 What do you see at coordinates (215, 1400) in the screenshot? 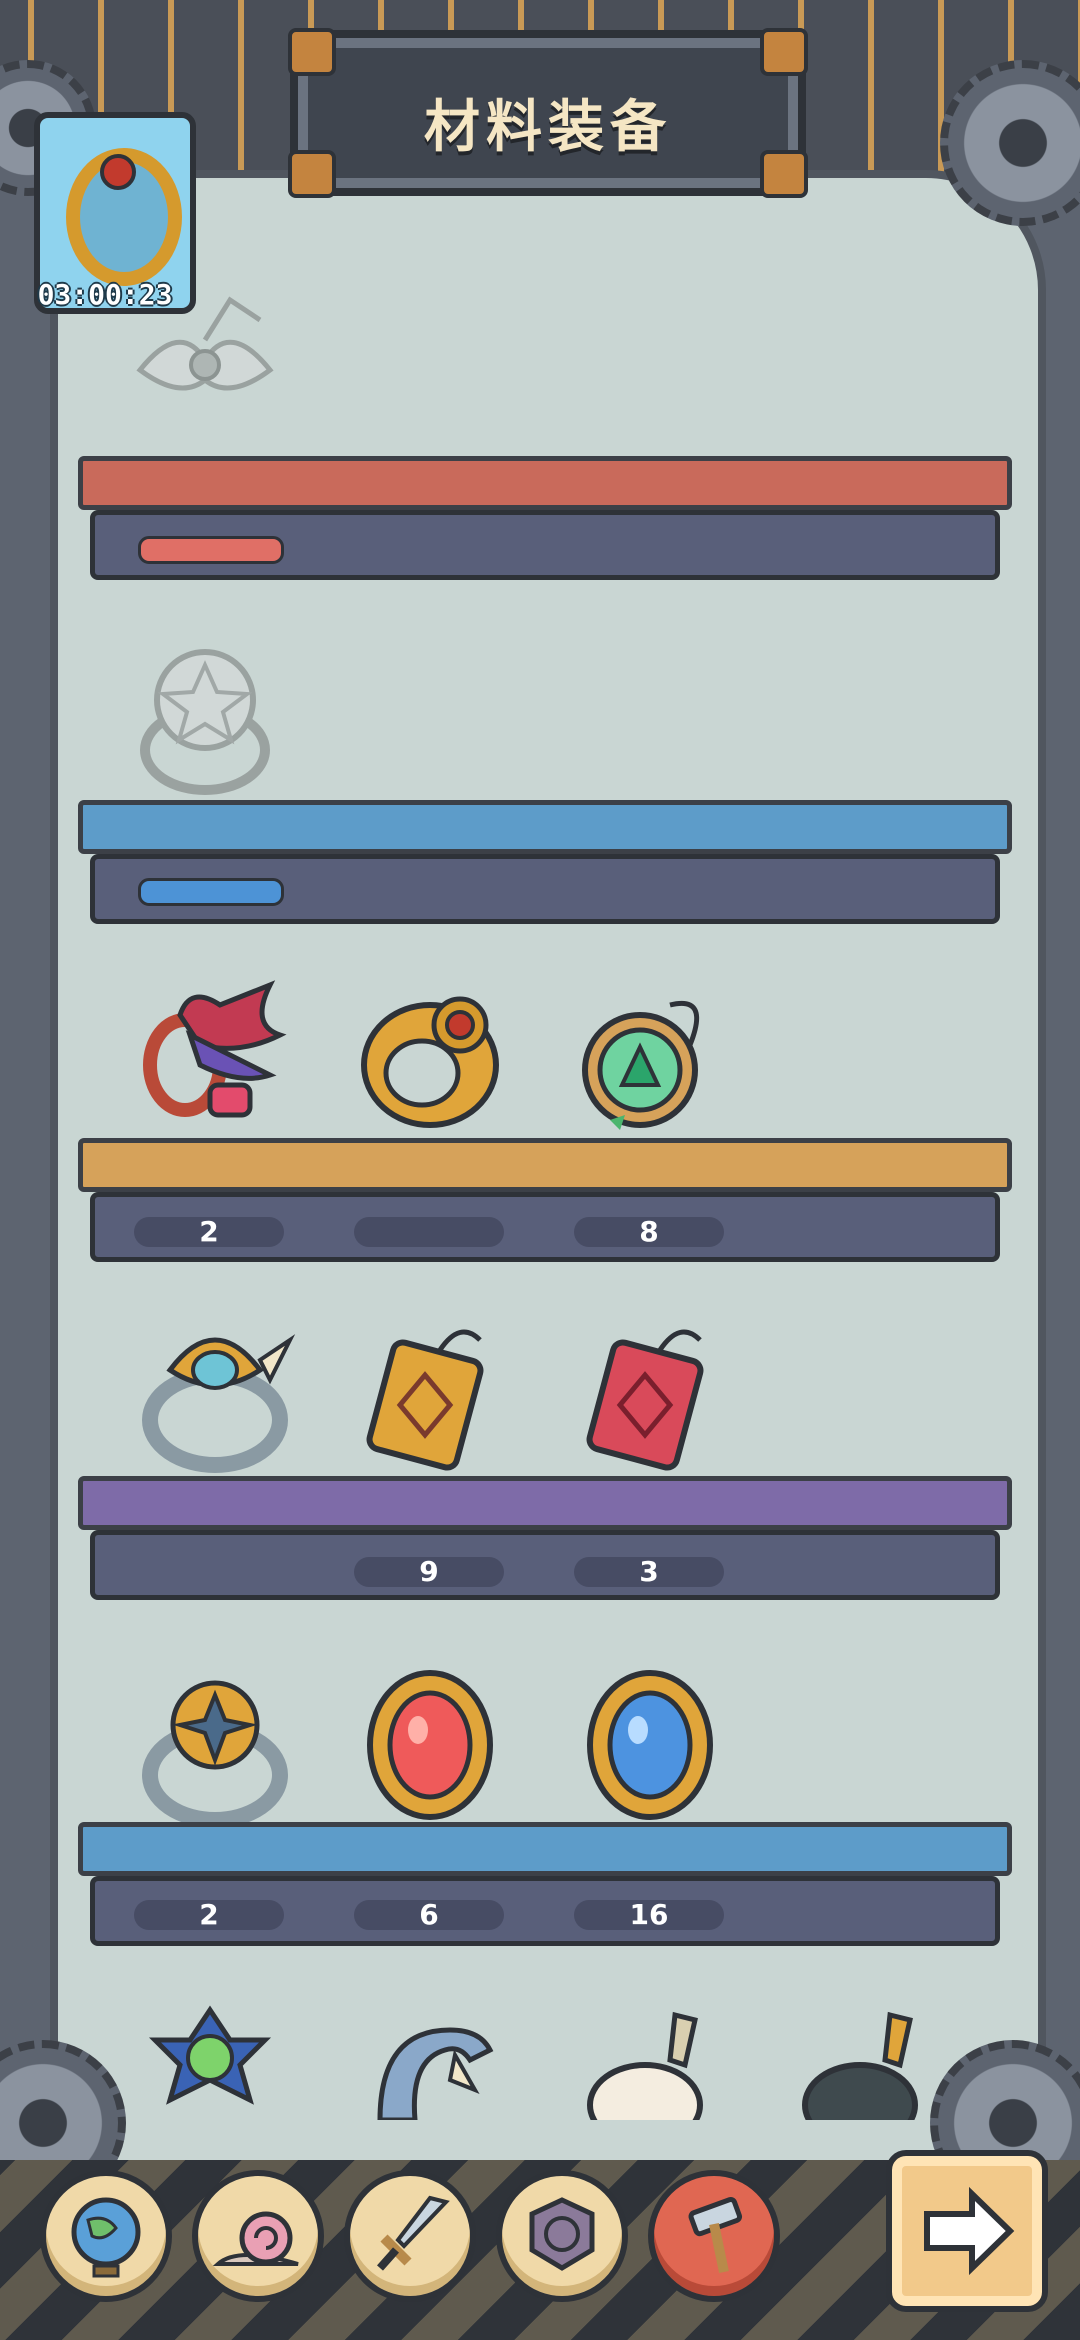
I see `horned-silver-ring-icon` at bounding box center [215, 1400].